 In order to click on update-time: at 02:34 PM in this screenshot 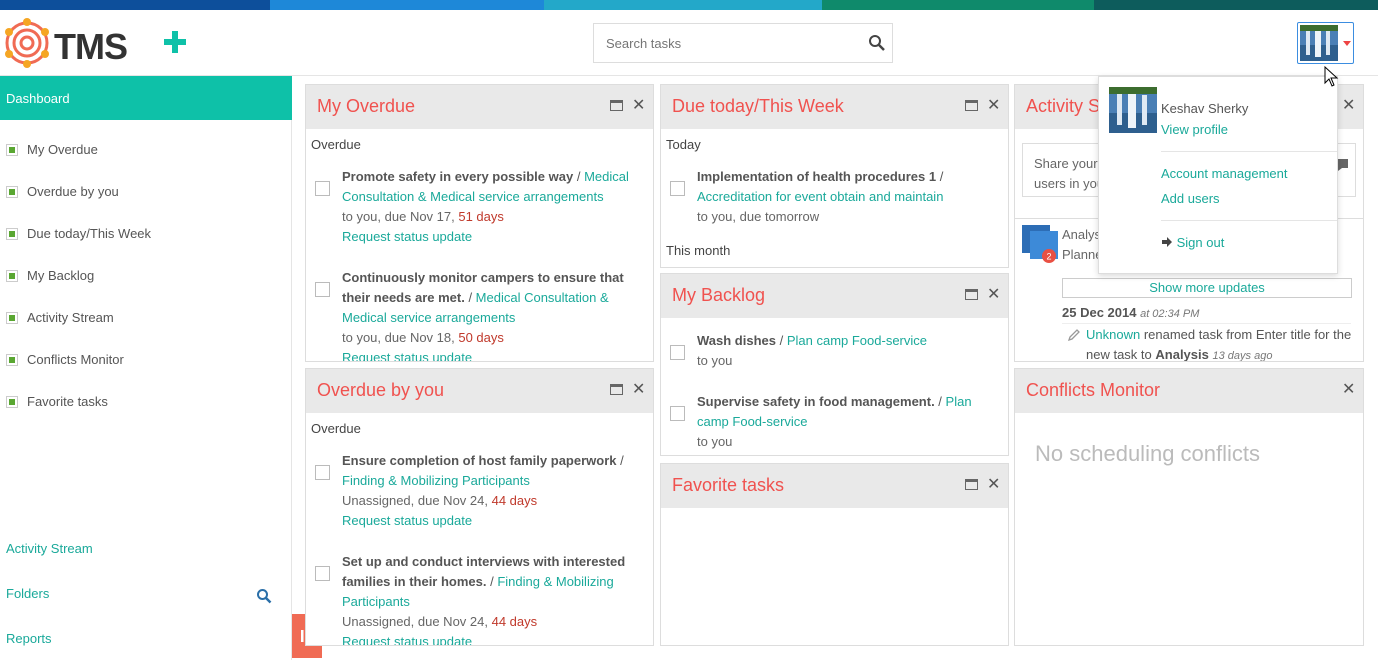, I will do `click(1170, 314)`.